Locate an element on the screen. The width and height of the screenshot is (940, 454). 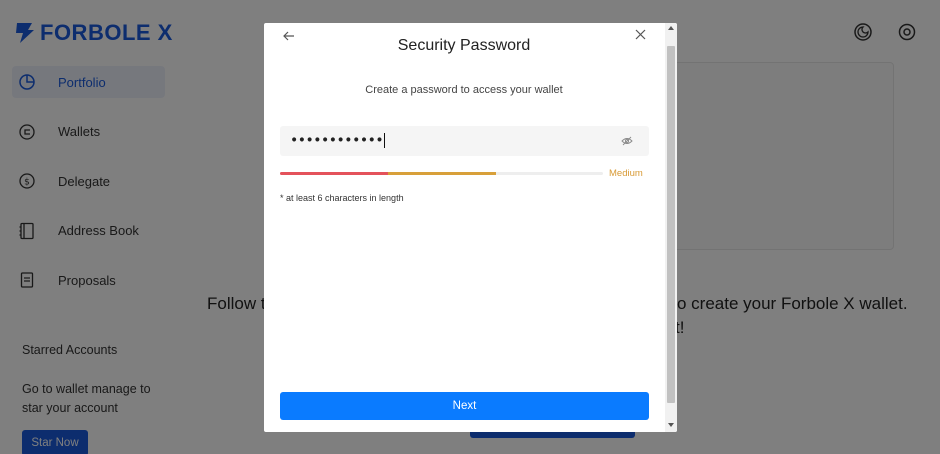
password-input: •••••••••••• is located at coordinates (464, 141).